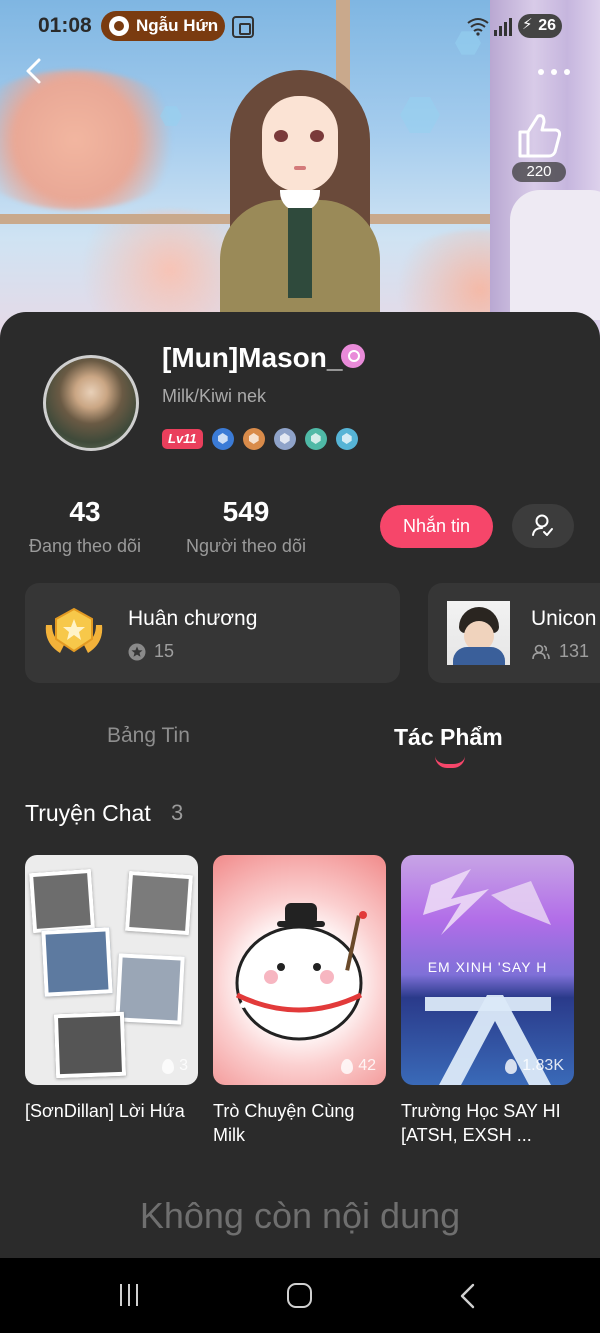 The width and height of the screenshot is (600, 1333). Describe the element at coordinates (74, 630) in the screenshot. I see `medal-icon` at that location.